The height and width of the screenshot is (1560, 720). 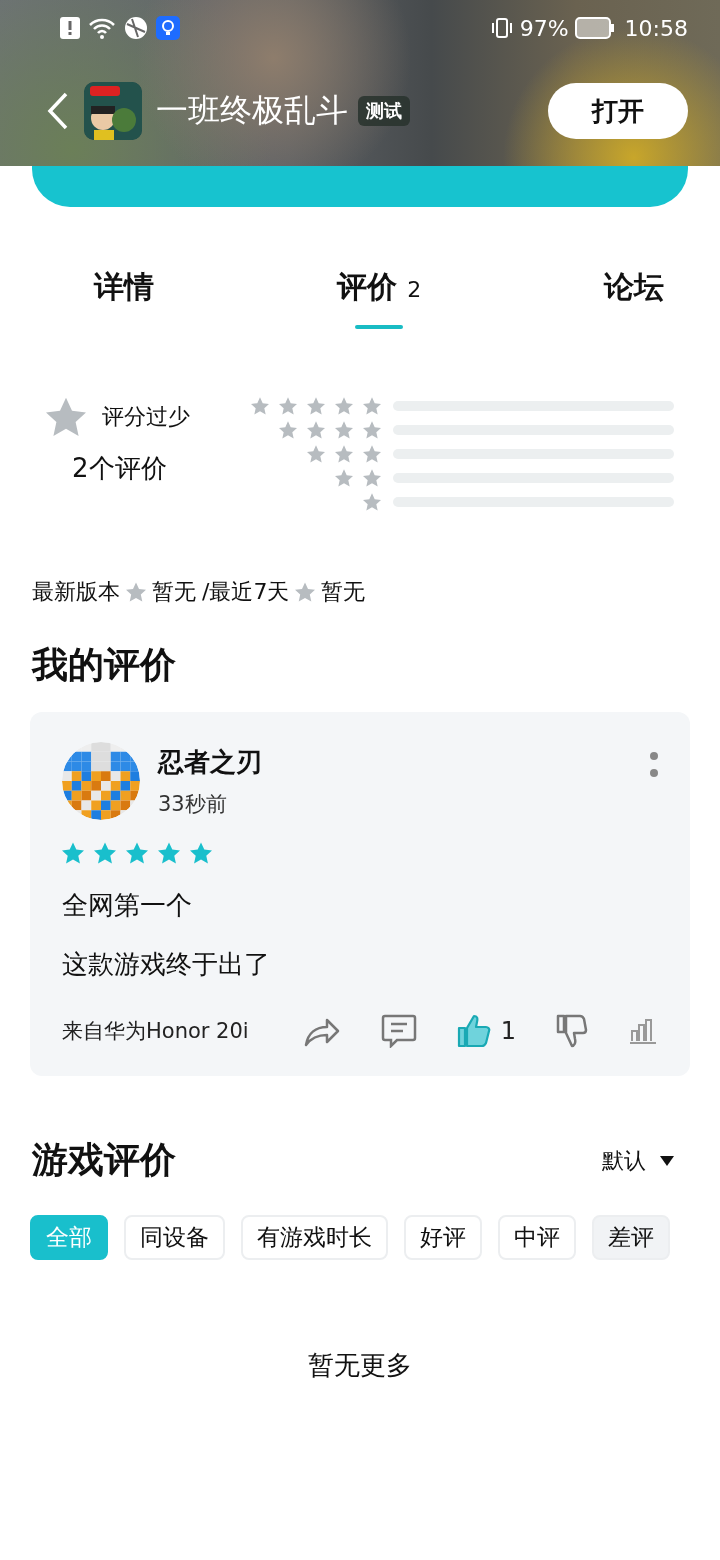 What do you see at coordinates (252, 110) in the screenshot?
I see `app-title: 一班终极乱斗` at bounding box center [252, 110].